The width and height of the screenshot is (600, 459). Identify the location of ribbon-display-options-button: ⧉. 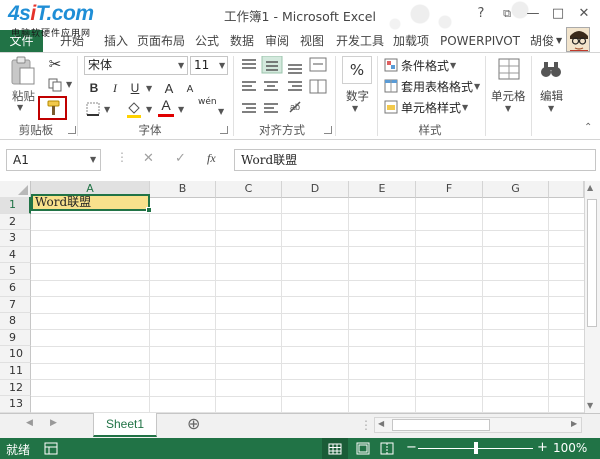
(507, 14).